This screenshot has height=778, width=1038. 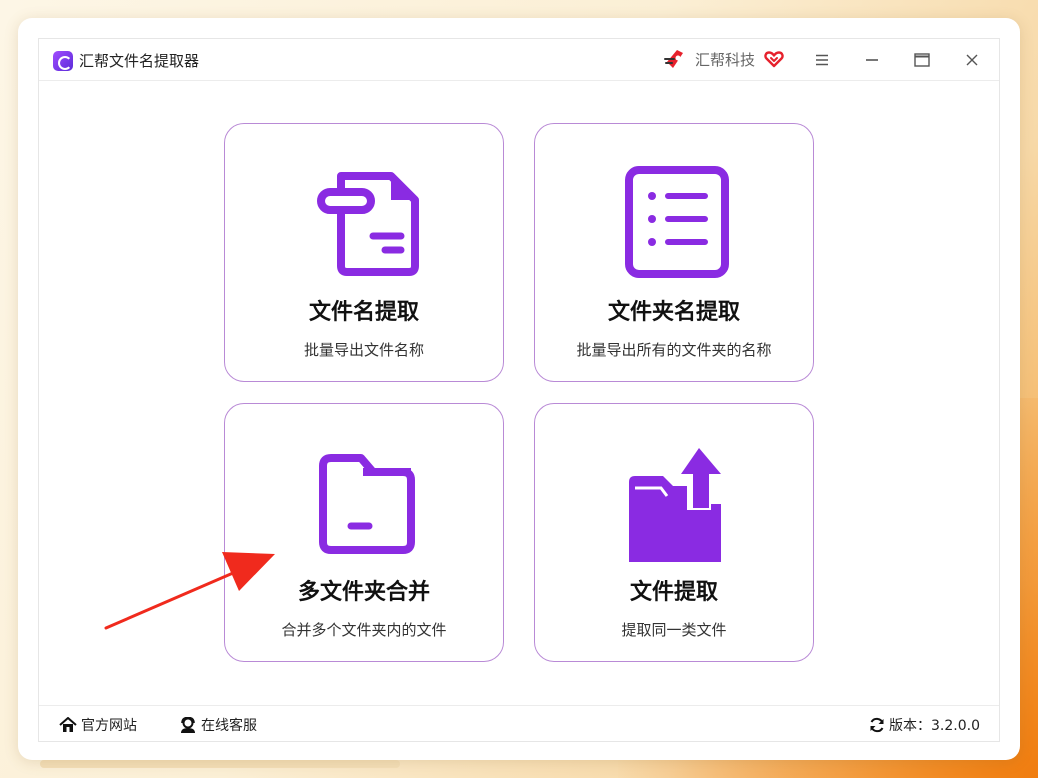 What do you see at coordinates (774, 59) in the screenshot?
I see `heart-icon` at bounding box center [774, 59].